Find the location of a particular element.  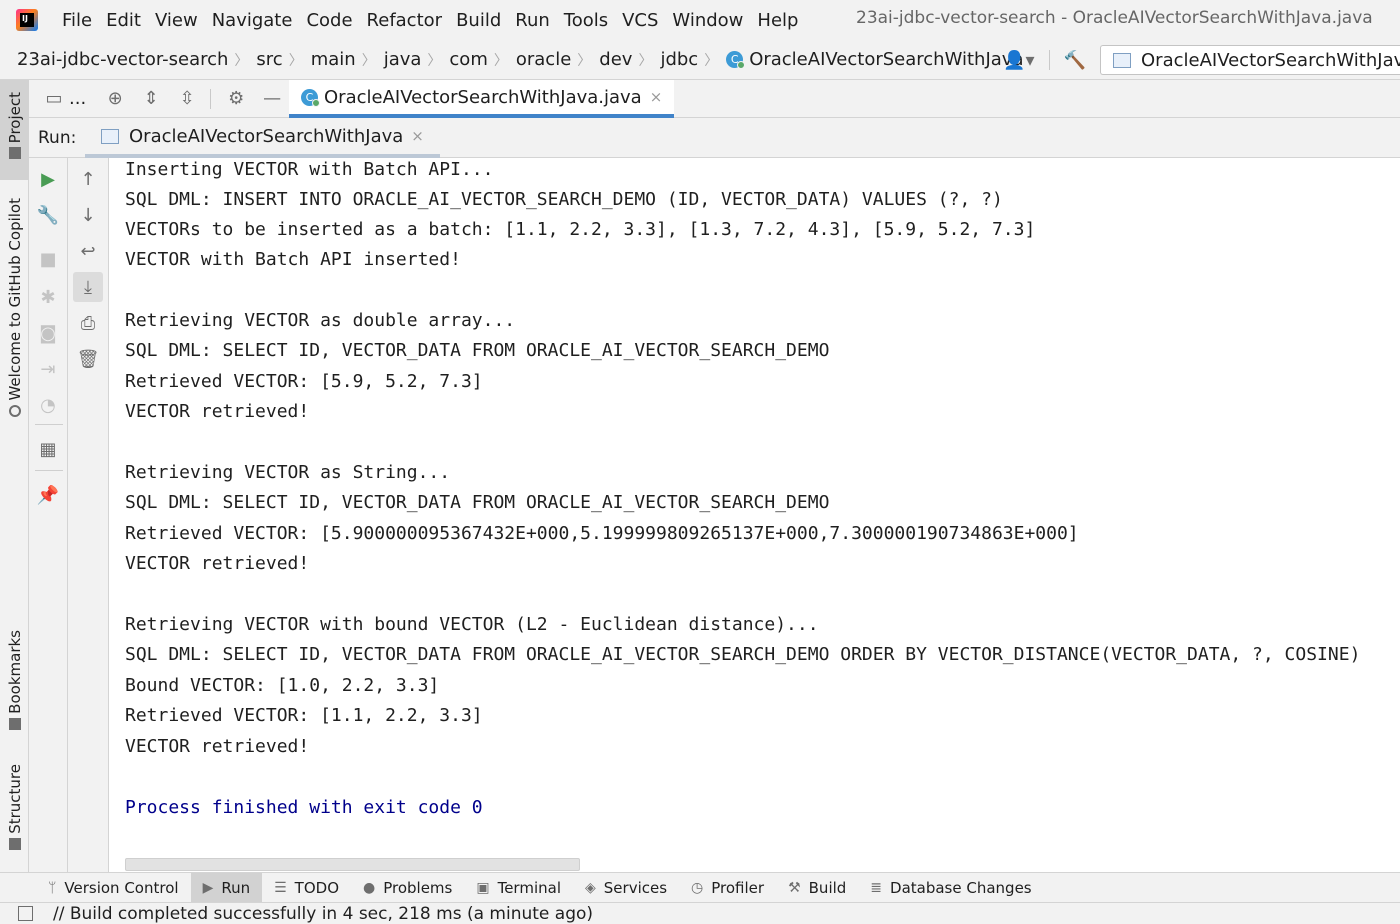

toolbar-divider is located at coordinates (1049, 60).